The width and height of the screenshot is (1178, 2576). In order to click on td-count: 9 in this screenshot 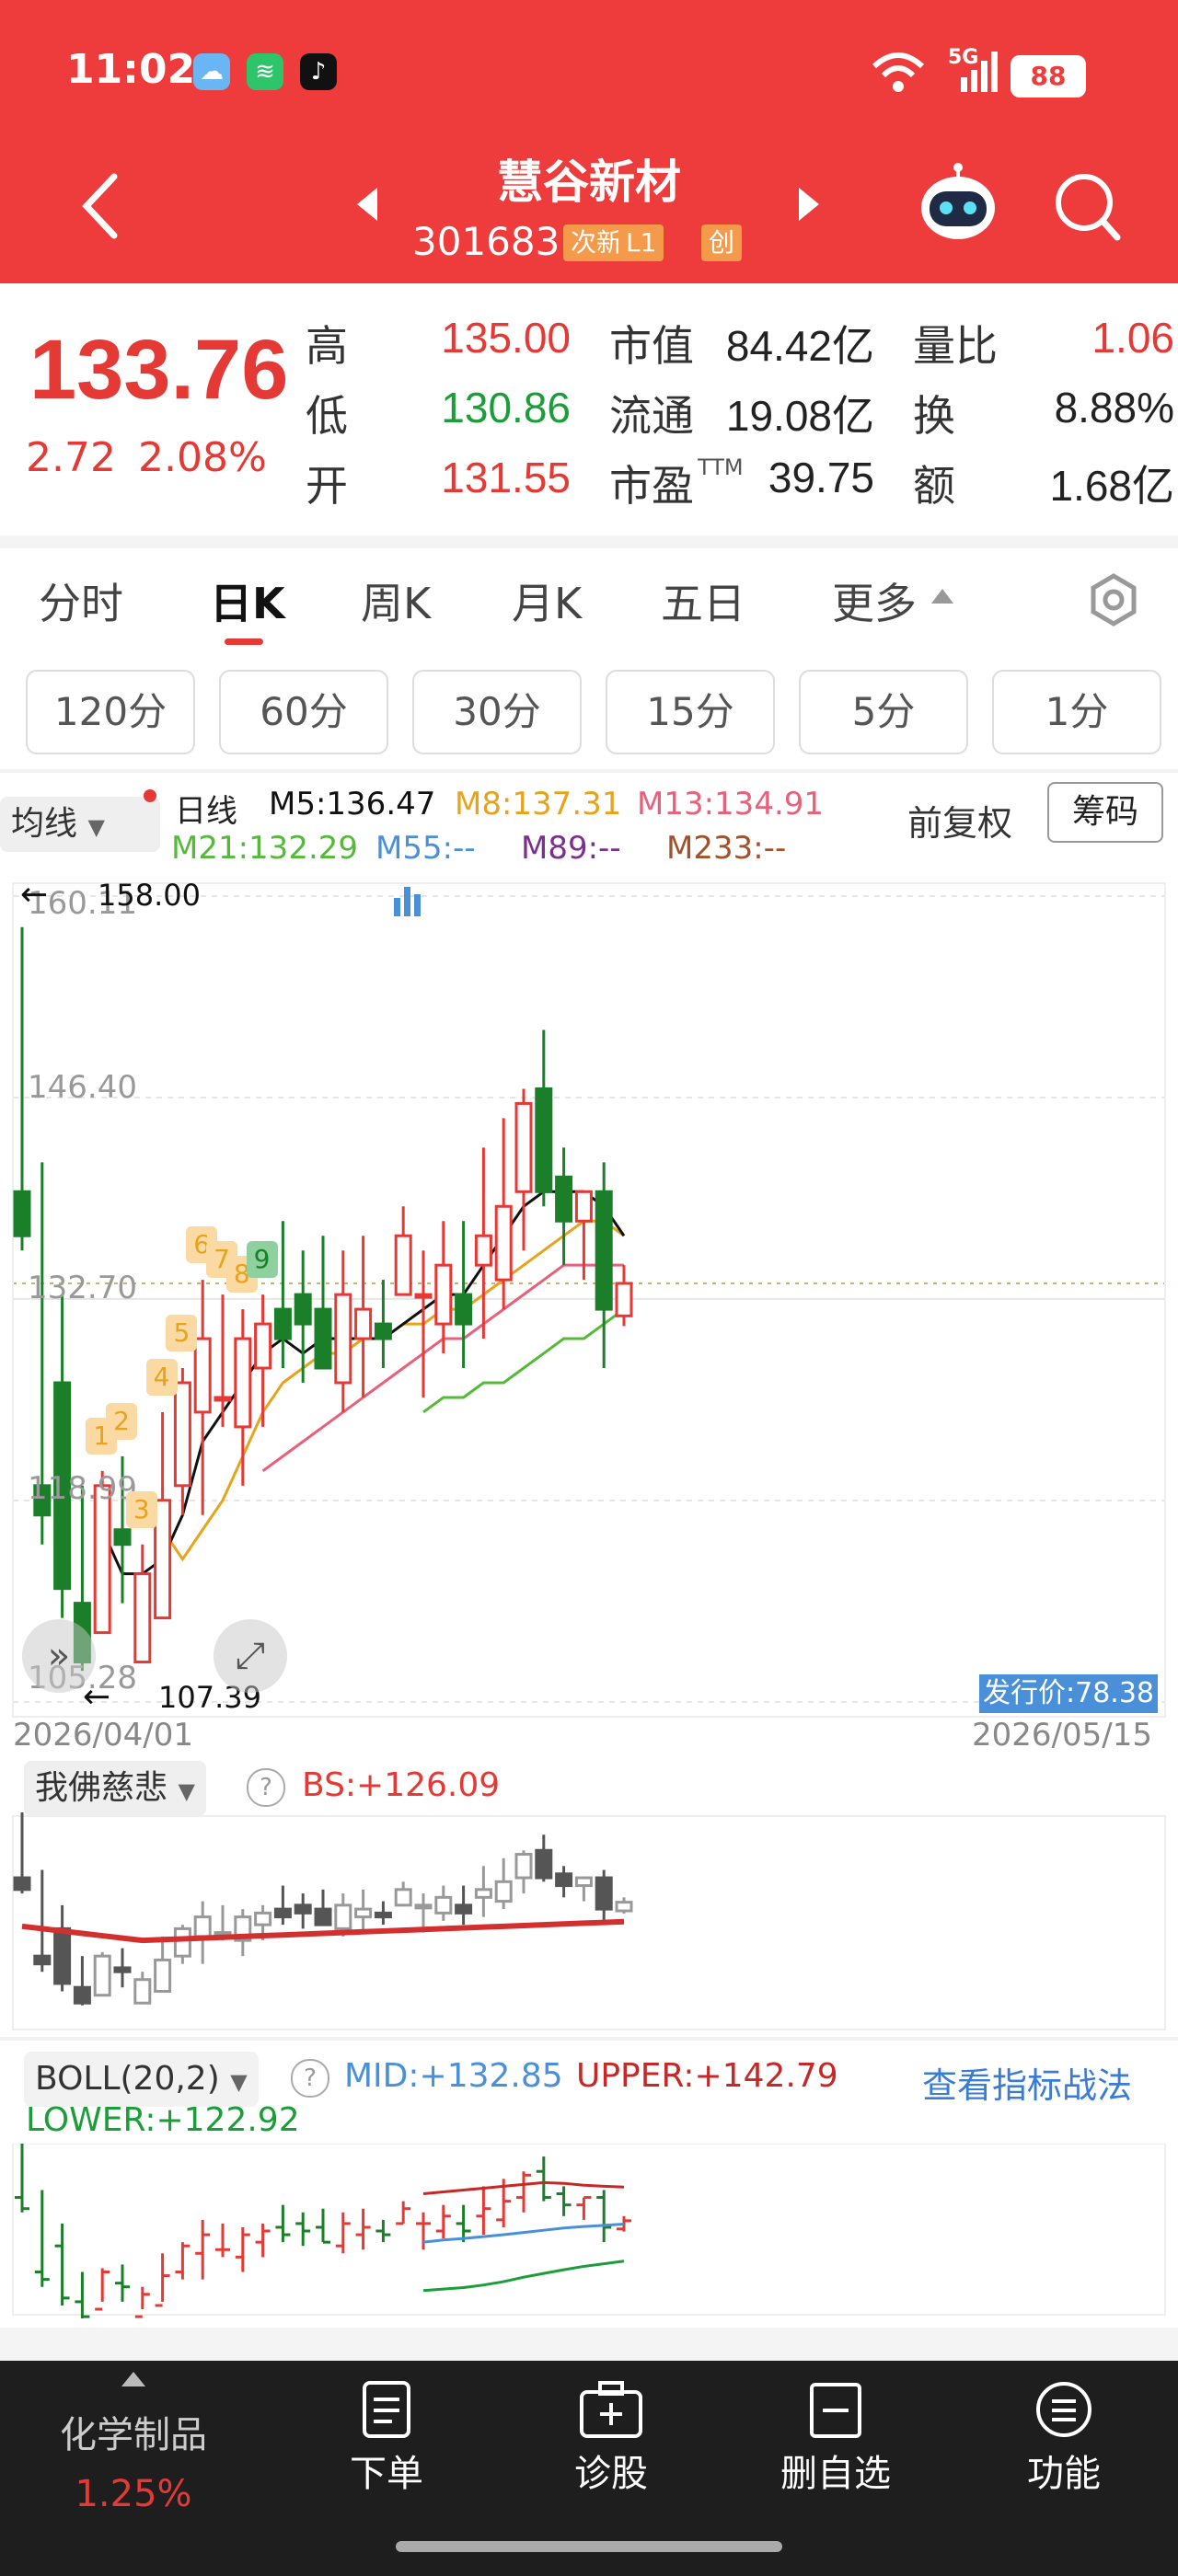, I will do `click(262, 1260)`.